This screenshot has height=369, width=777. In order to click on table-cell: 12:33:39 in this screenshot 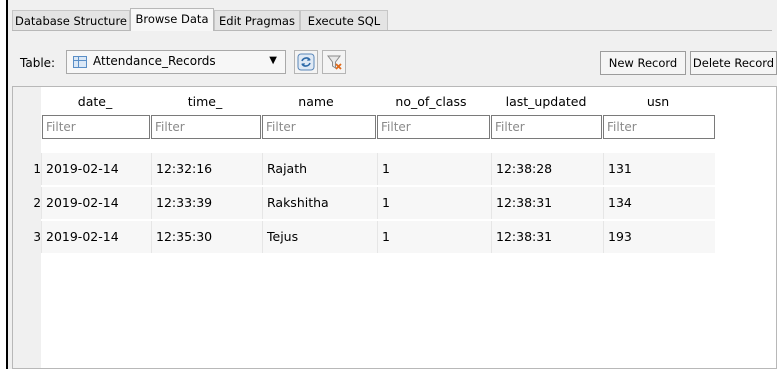, I will do `click(206, 203)`.